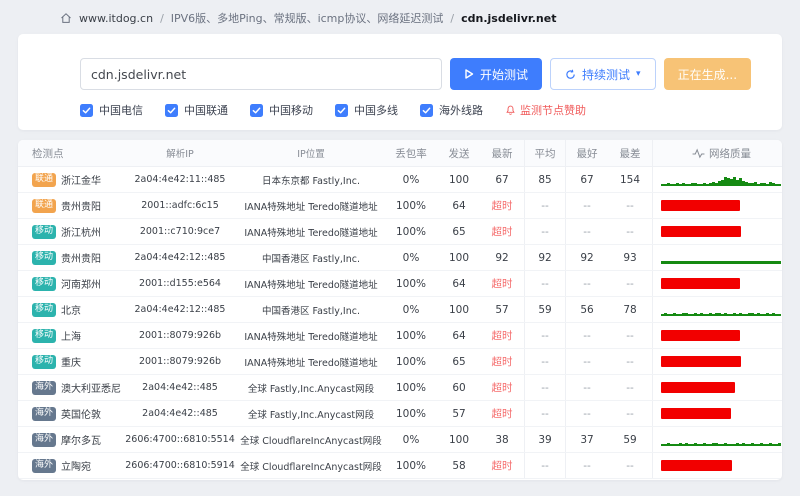  I want to click on isp-checkbox-label: 中国联通, so click(206, 110).